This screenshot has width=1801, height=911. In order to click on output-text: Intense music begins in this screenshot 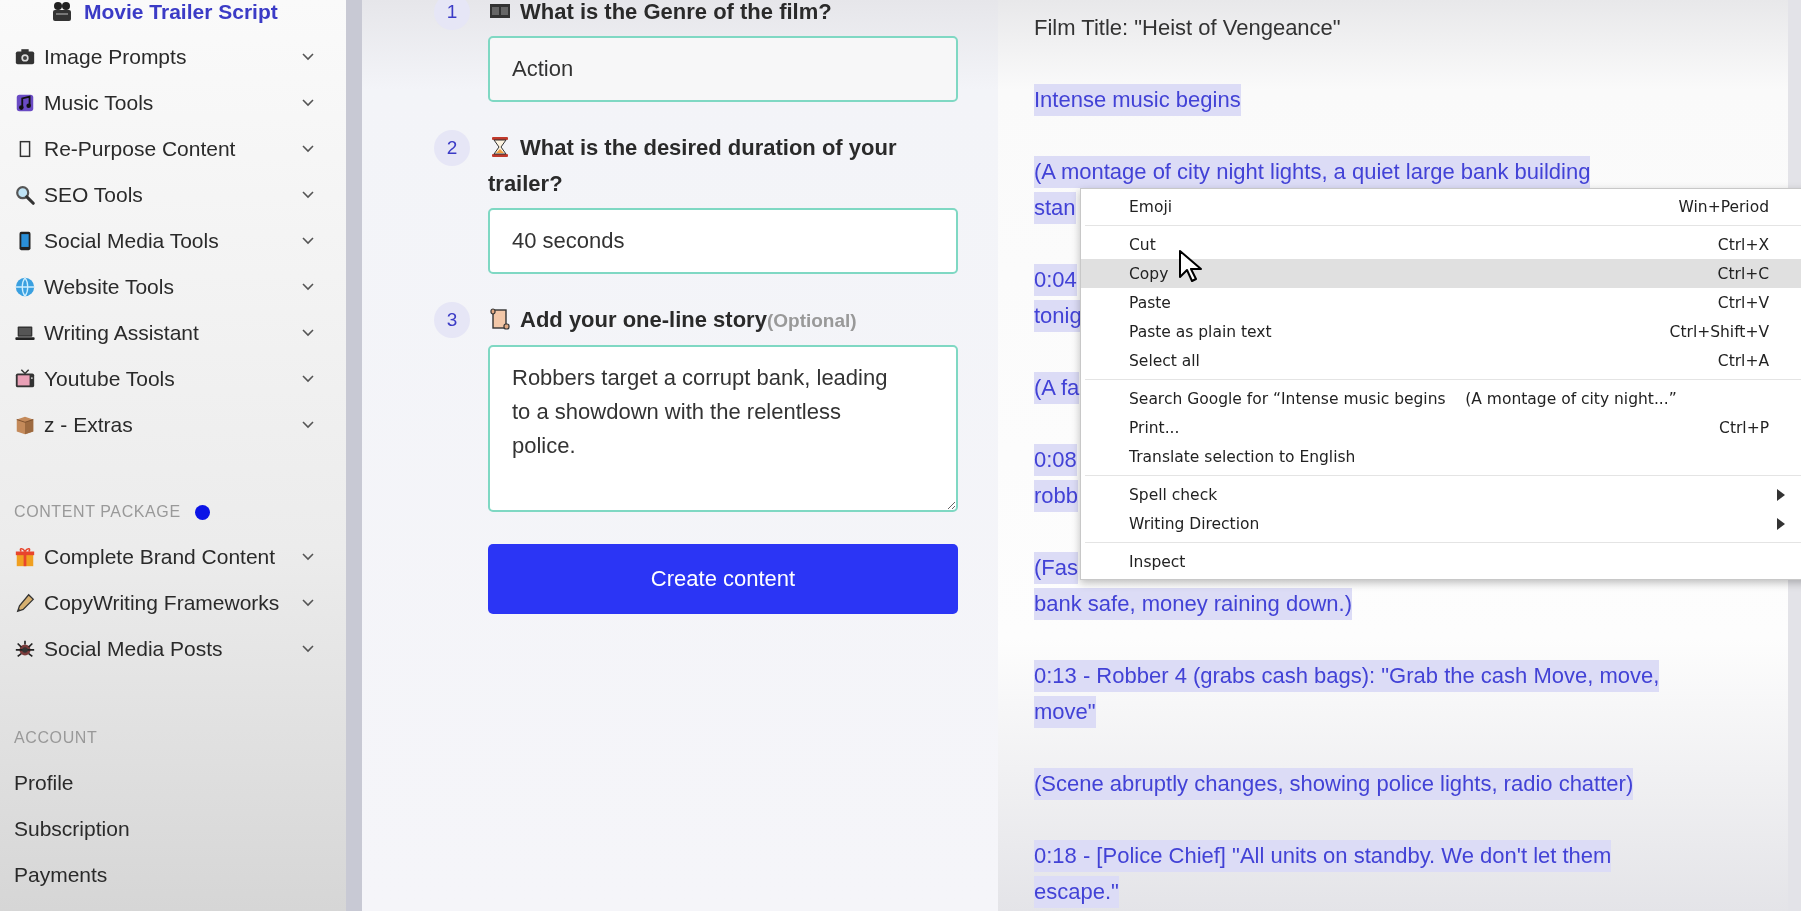, I will do `click(1137, 100)`.